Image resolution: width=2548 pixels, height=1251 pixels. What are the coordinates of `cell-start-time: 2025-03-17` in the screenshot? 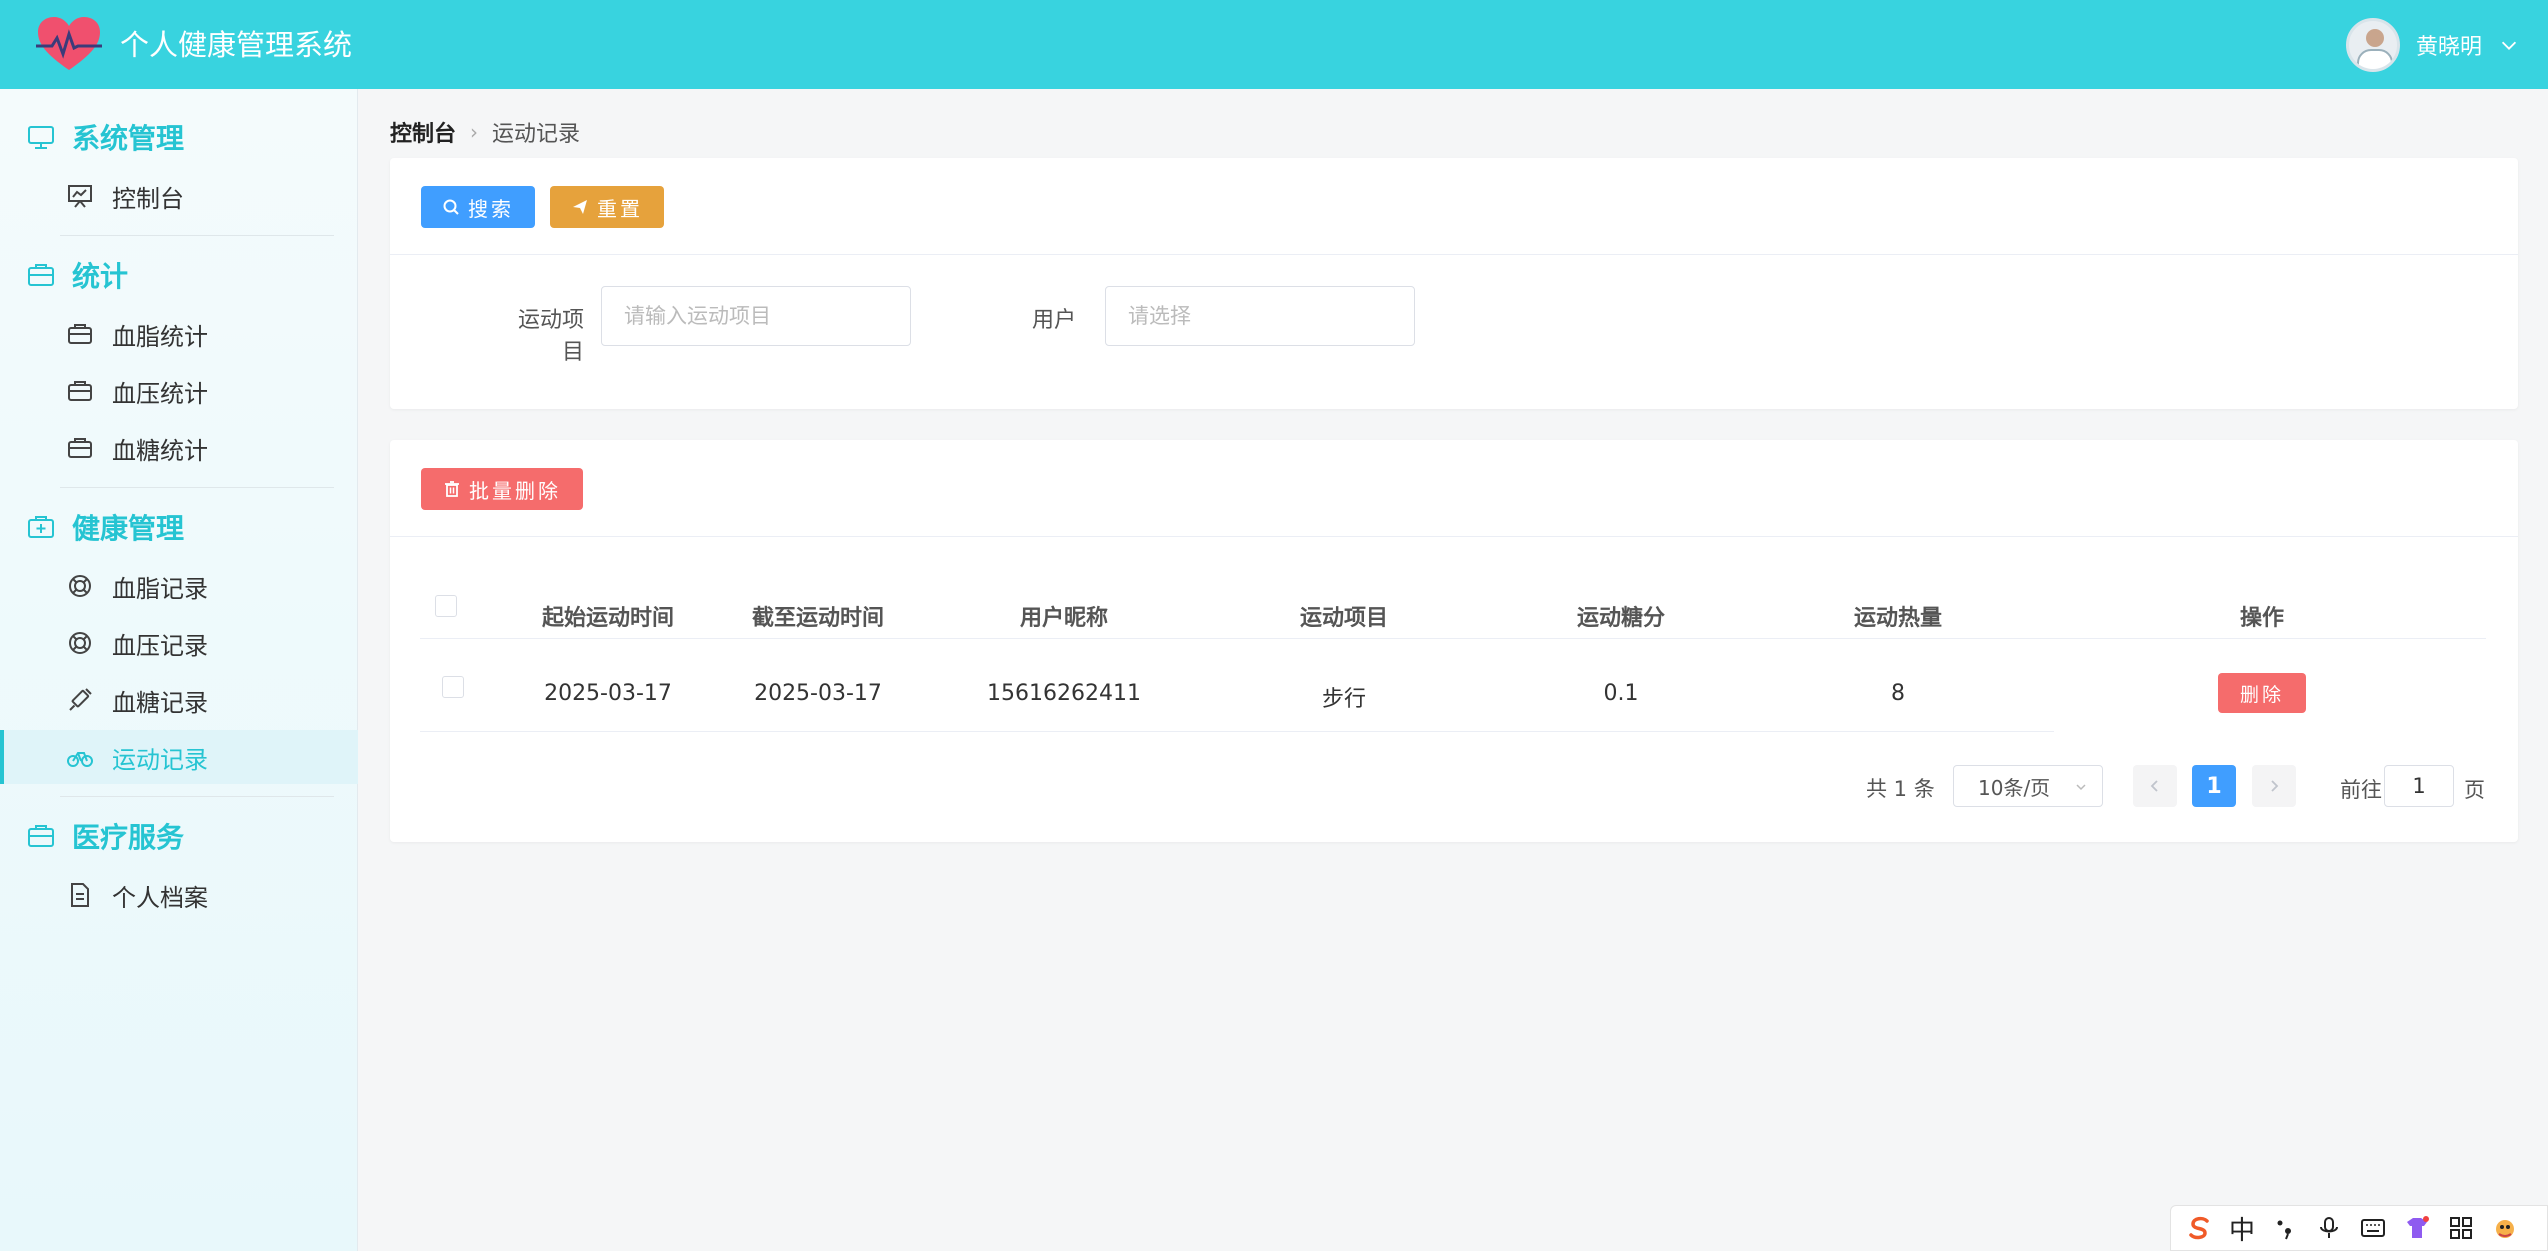 It's located at (608, 693).